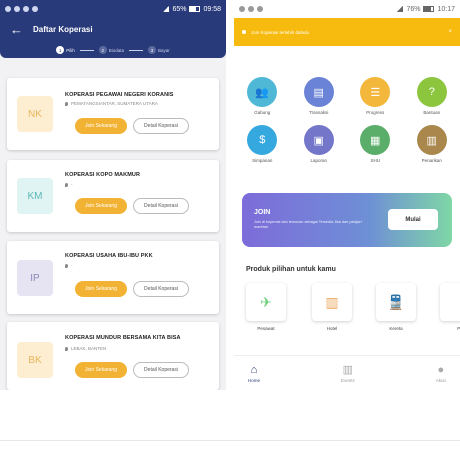 This screenshot has height=460, width=460. What do you see at coordinates (396, 302) in the screenshot?
I see `train-icon: 🚆` at bounding box center [396, 302].